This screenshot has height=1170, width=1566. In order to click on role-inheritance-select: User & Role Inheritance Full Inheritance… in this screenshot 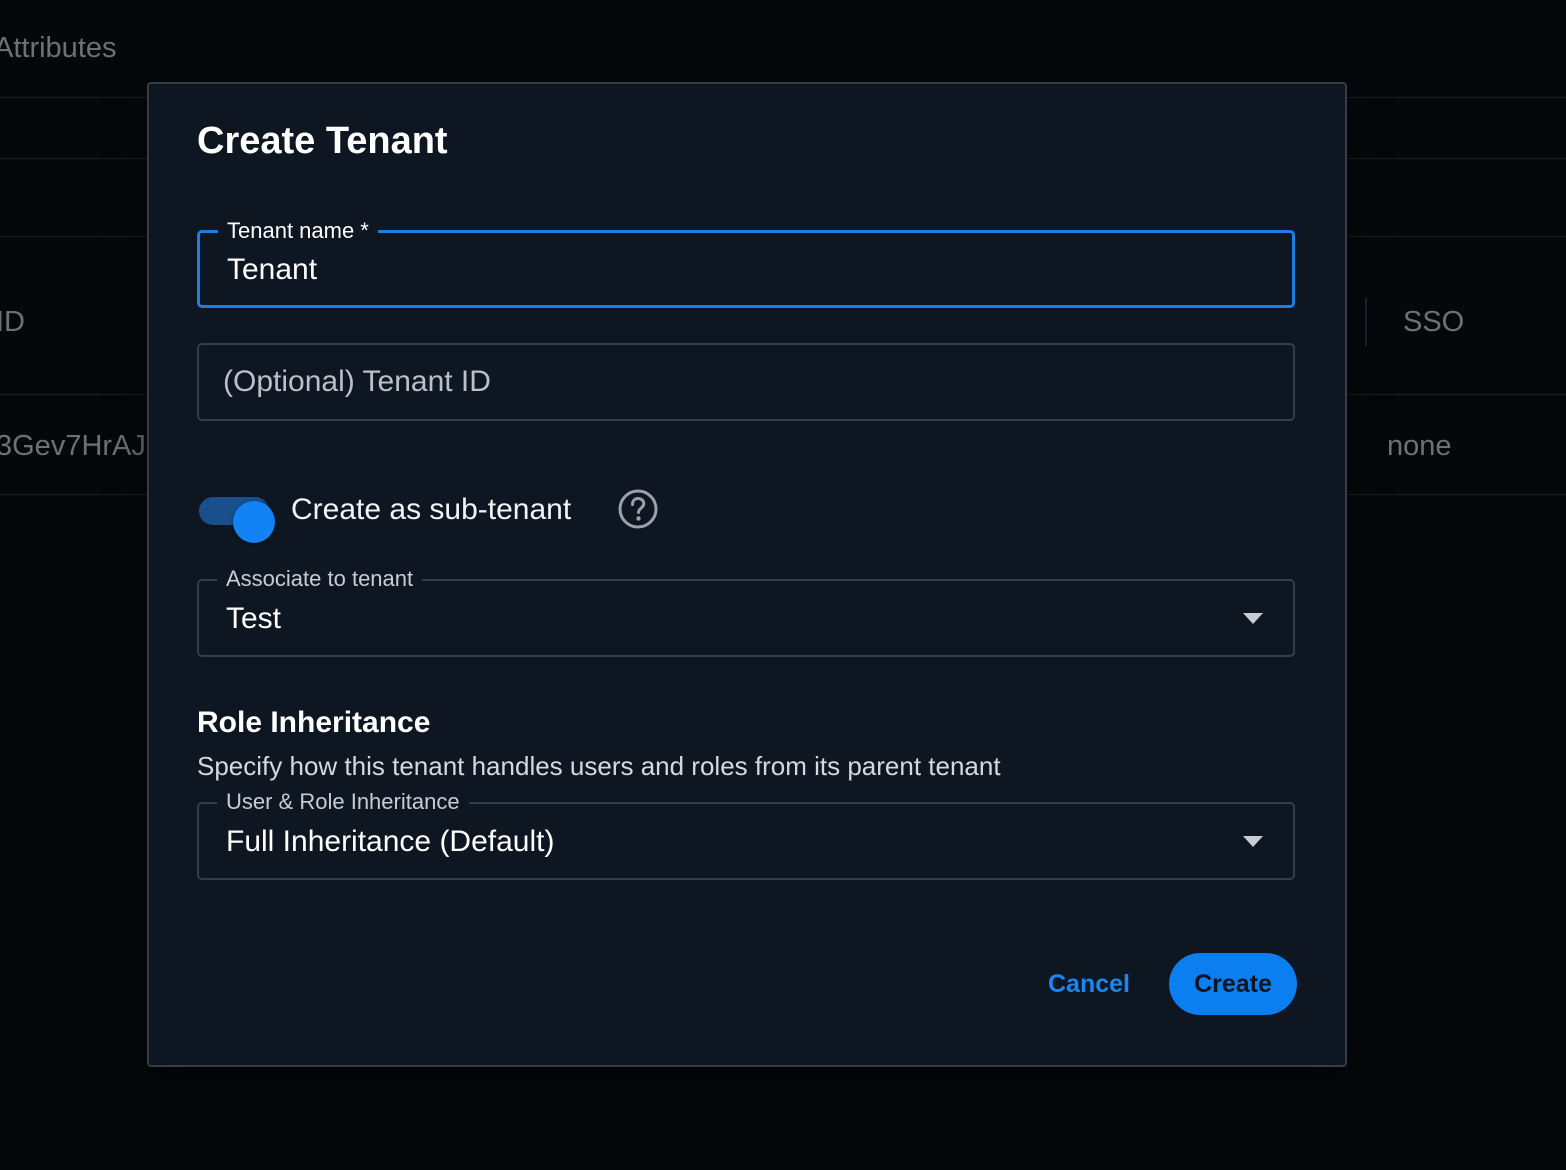, I will do `click(746, 834)`.